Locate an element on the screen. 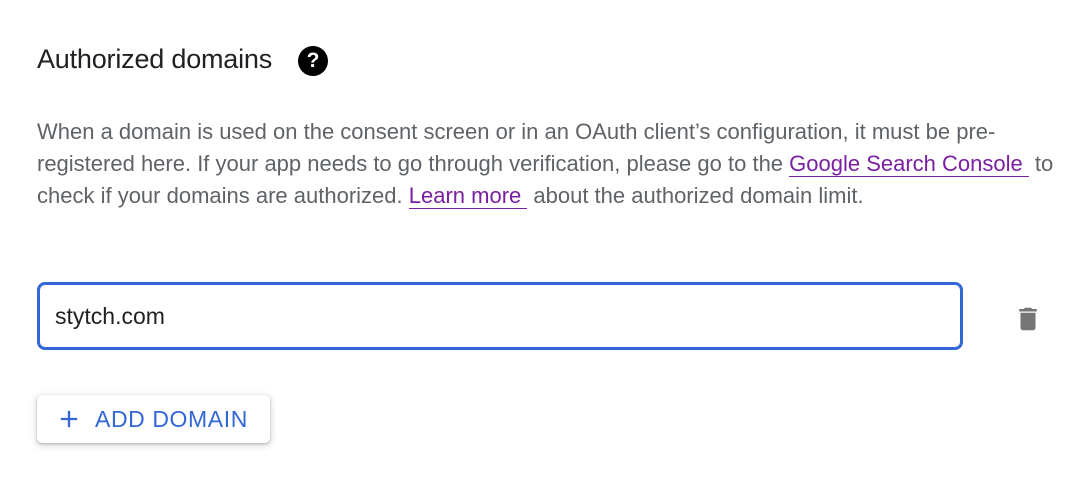 This screenshot has height=490, width=1082. add-domain-label: ADD DOMAIN is located at coordinates (171, 418).